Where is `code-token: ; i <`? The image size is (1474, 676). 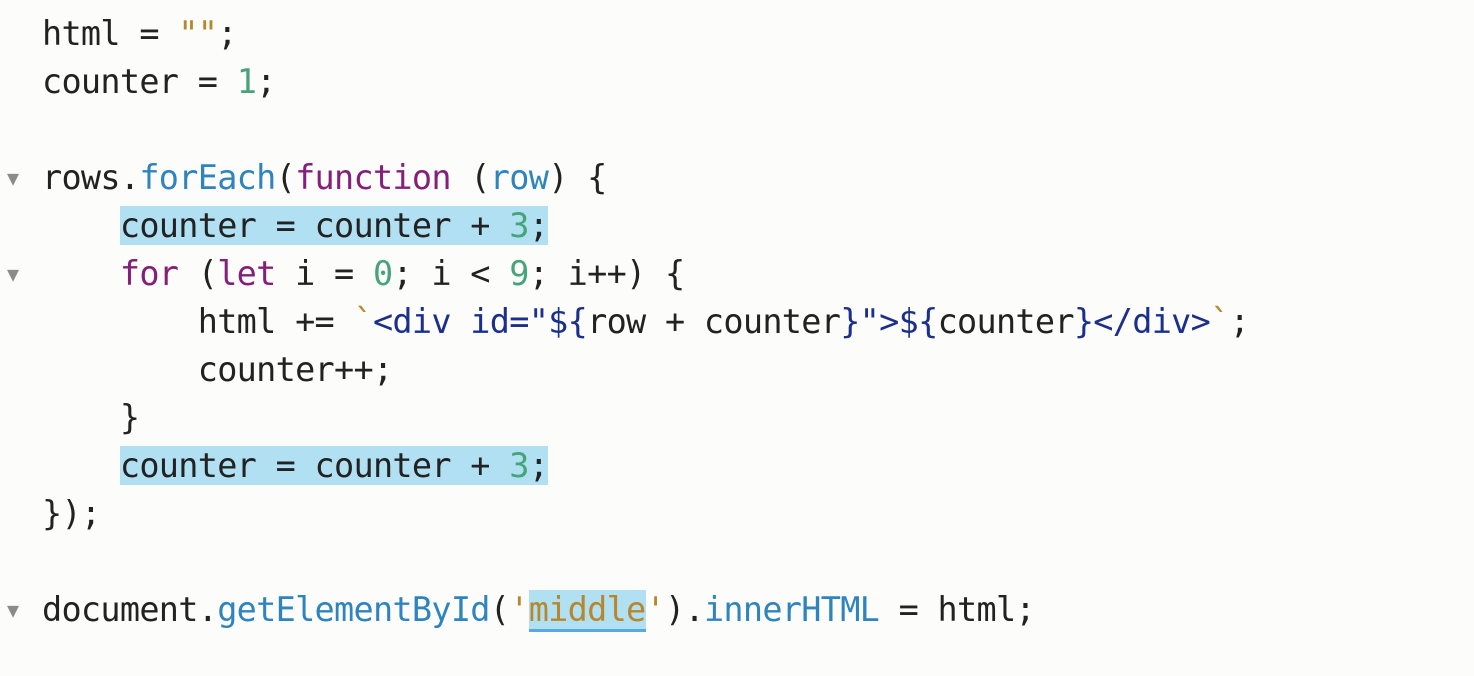
code-token: ; i < is located at coordinates (451, 273).